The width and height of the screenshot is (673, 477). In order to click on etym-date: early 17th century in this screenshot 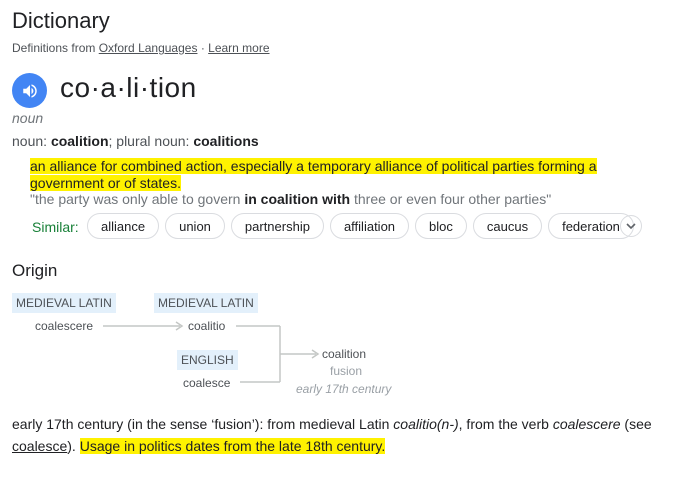, I will do `click(344, 389)`.